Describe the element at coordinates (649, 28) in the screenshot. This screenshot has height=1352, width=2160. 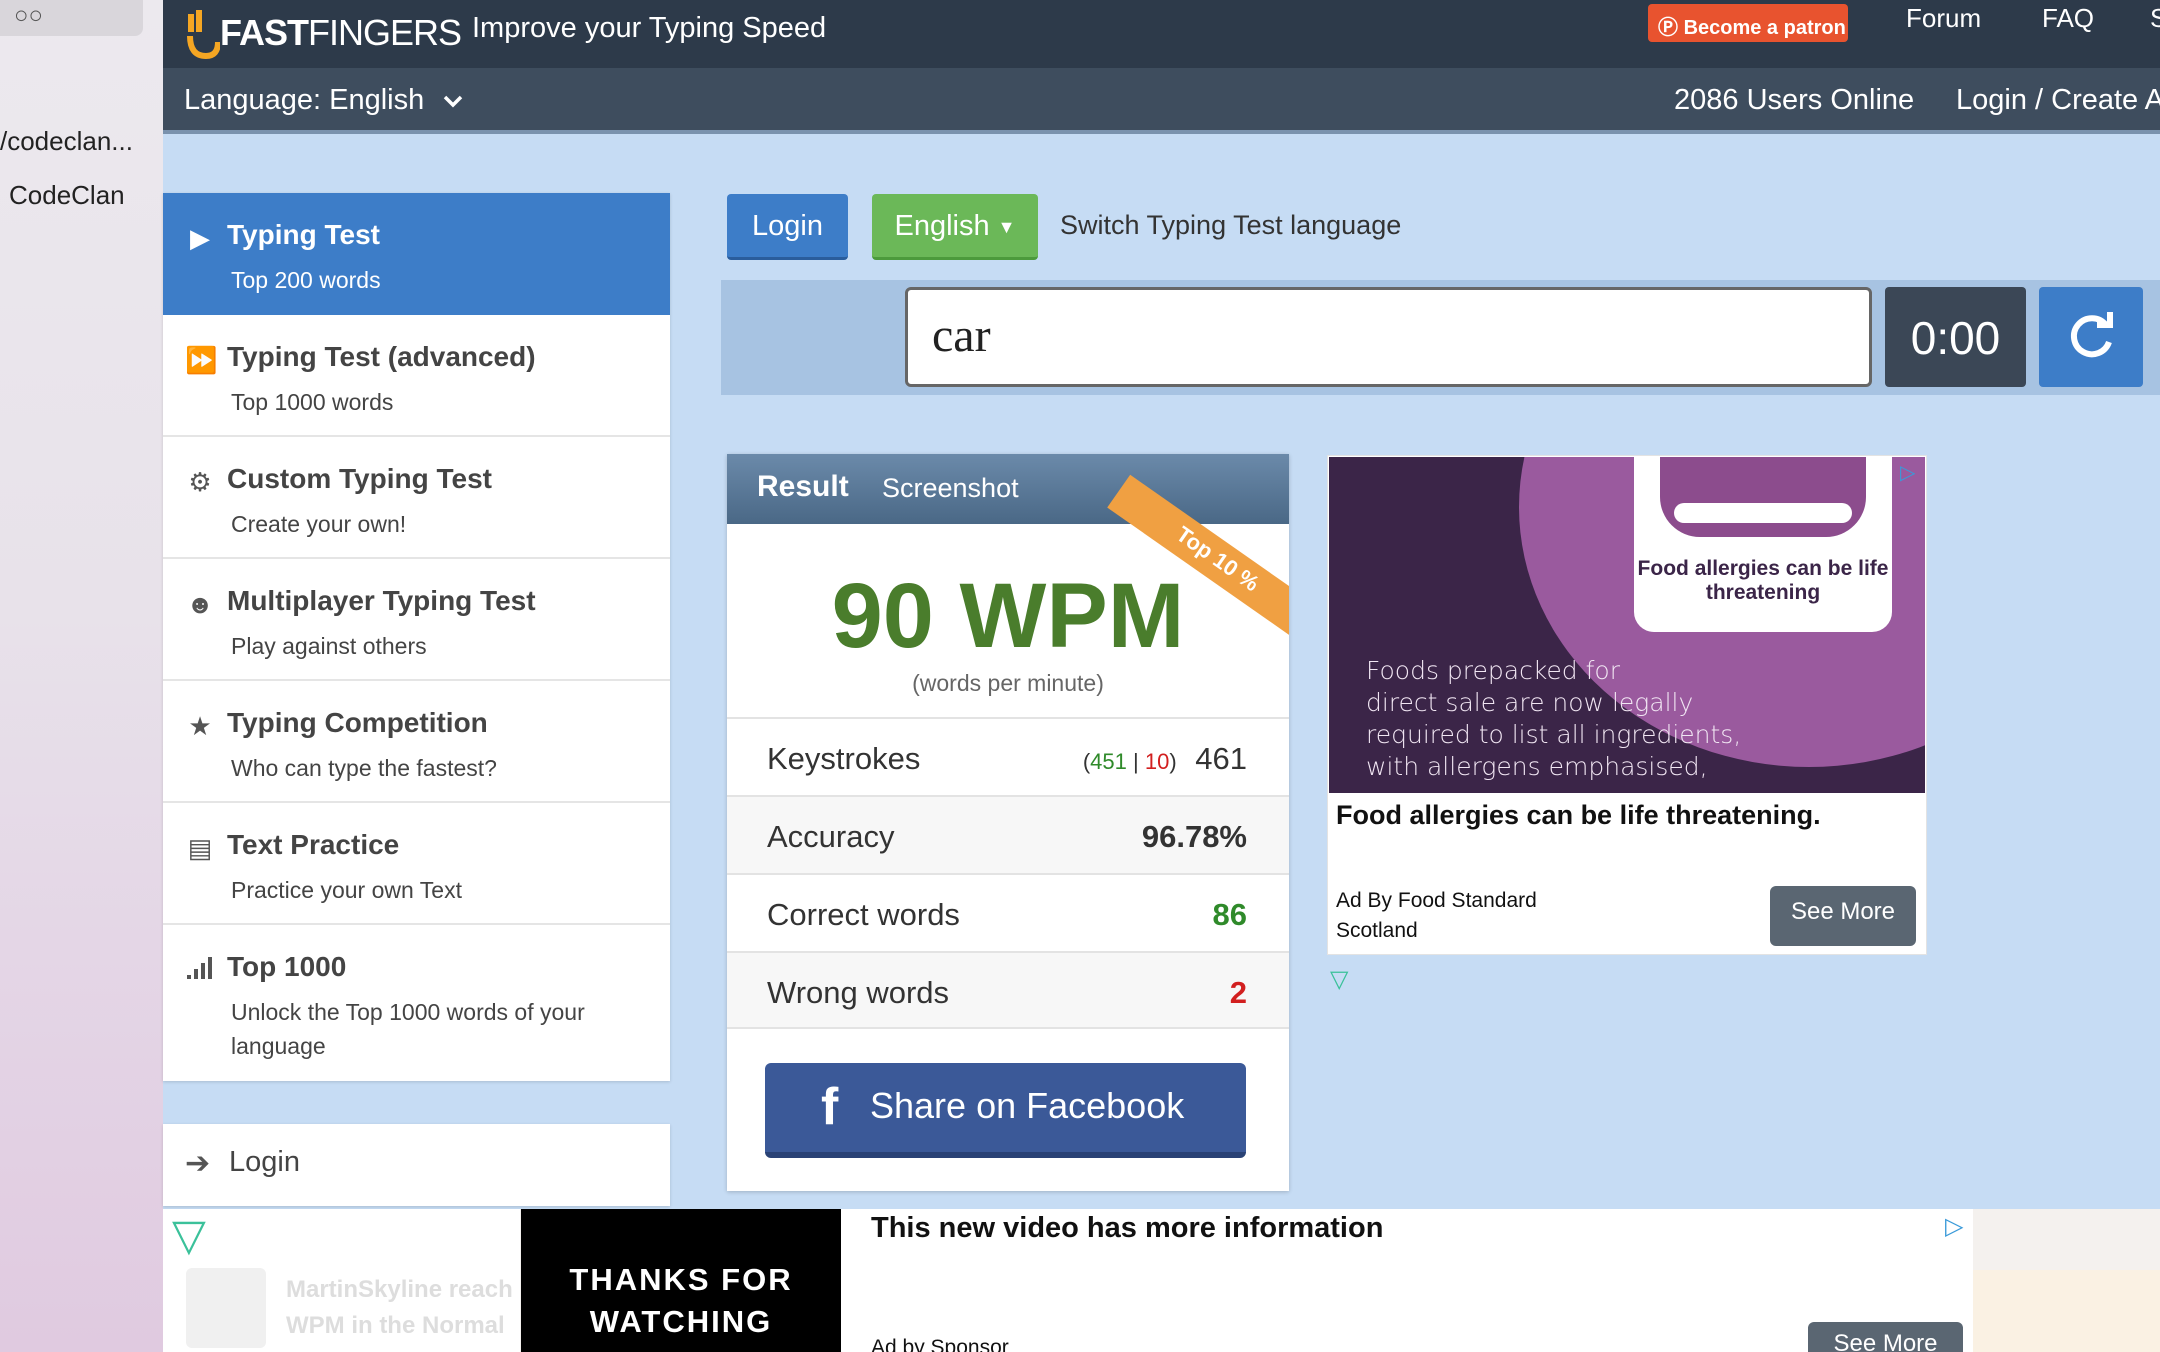
I see `tagline: Improve your Typing Speed` at that location.